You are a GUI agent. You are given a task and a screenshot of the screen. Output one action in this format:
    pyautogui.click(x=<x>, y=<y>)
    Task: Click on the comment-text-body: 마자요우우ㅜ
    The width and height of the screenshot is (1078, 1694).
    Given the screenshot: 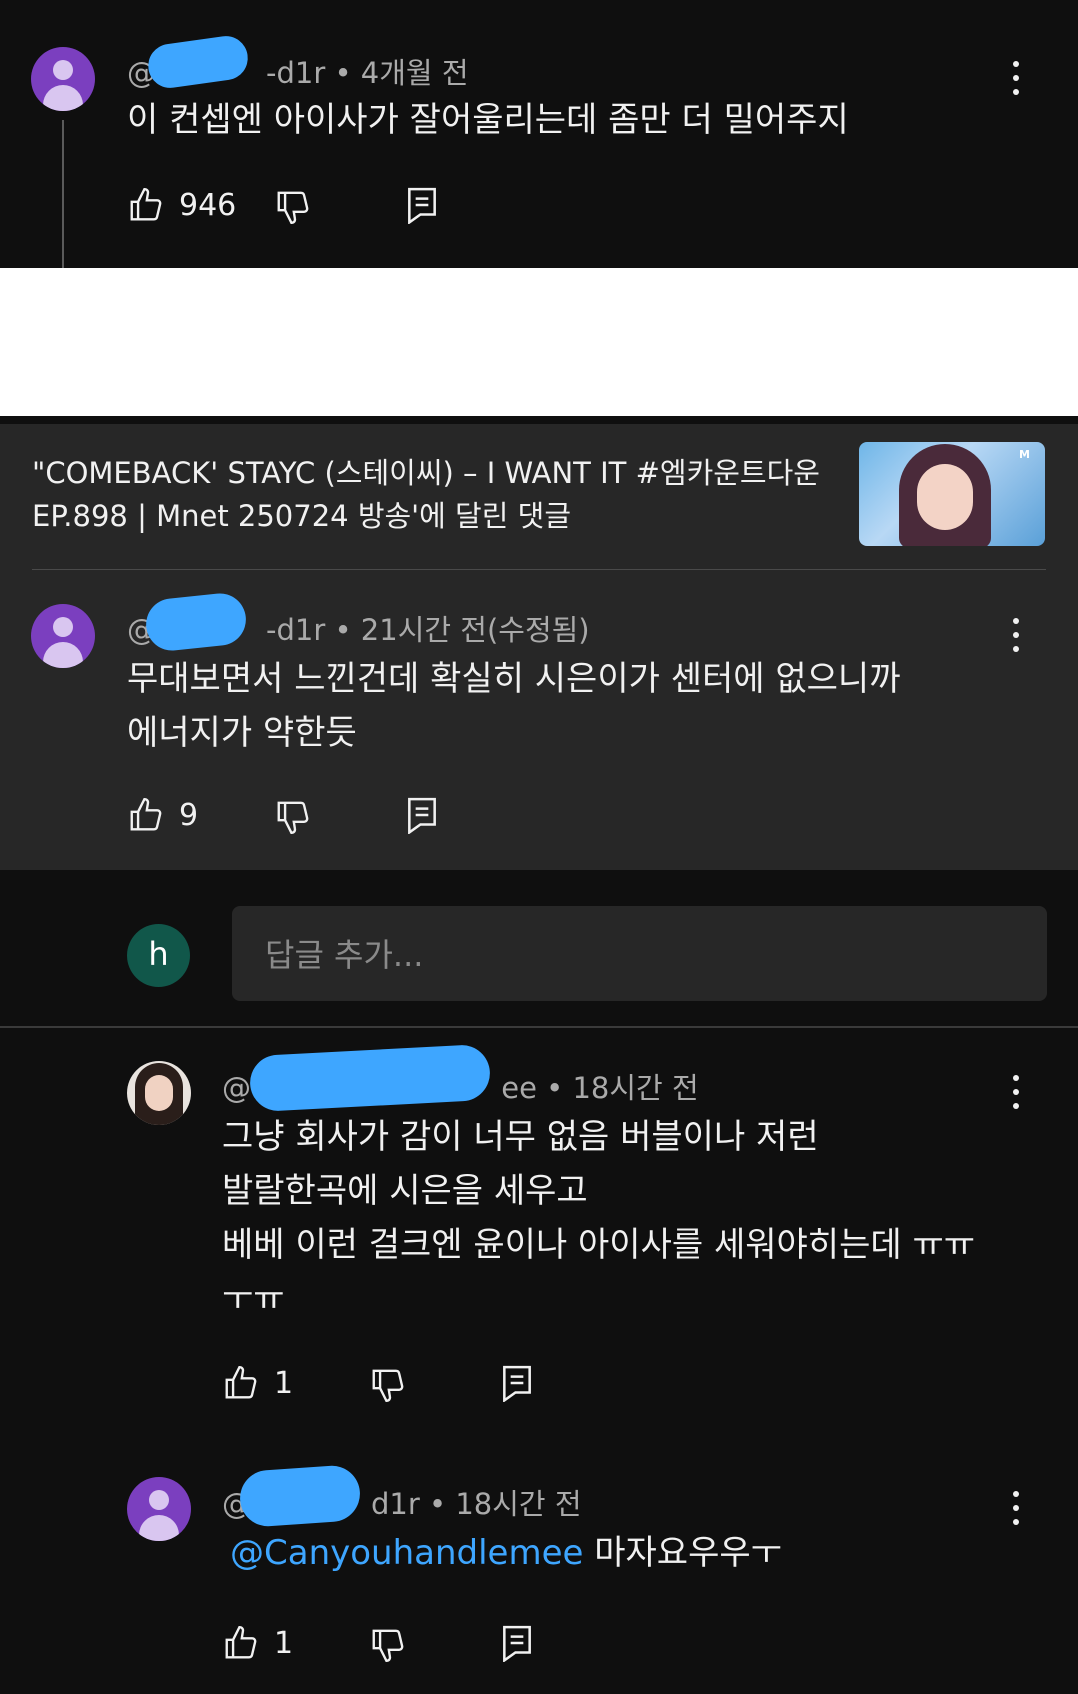 What is the action you would take?
    pyautogui.click(x=682, y=1553)
    